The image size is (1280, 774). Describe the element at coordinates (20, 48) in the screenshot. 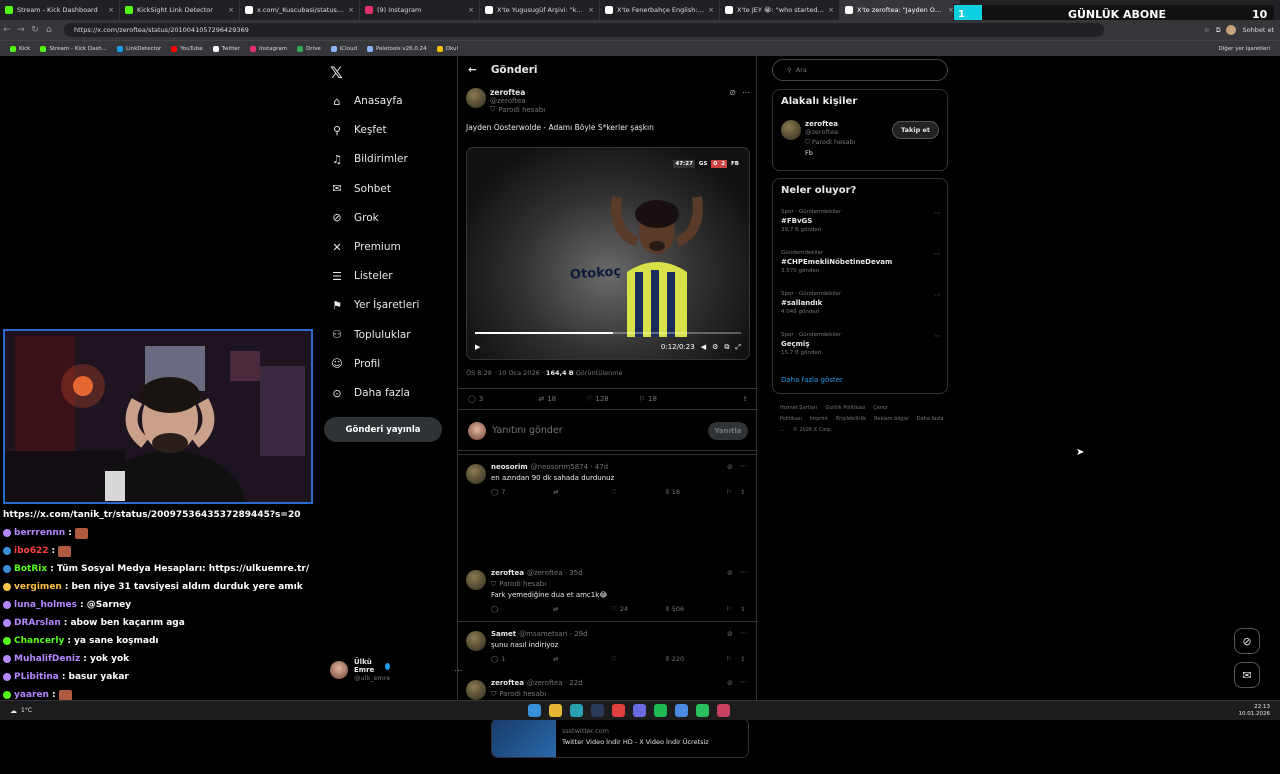

I see `bookmark-item: Kick` at that location.